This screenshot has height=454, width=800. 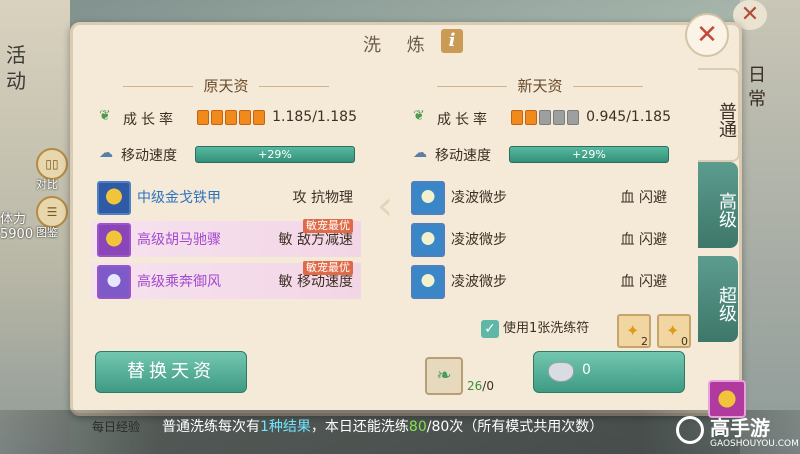 I want to click on new-growth-pips, so click(x=546, y=119).